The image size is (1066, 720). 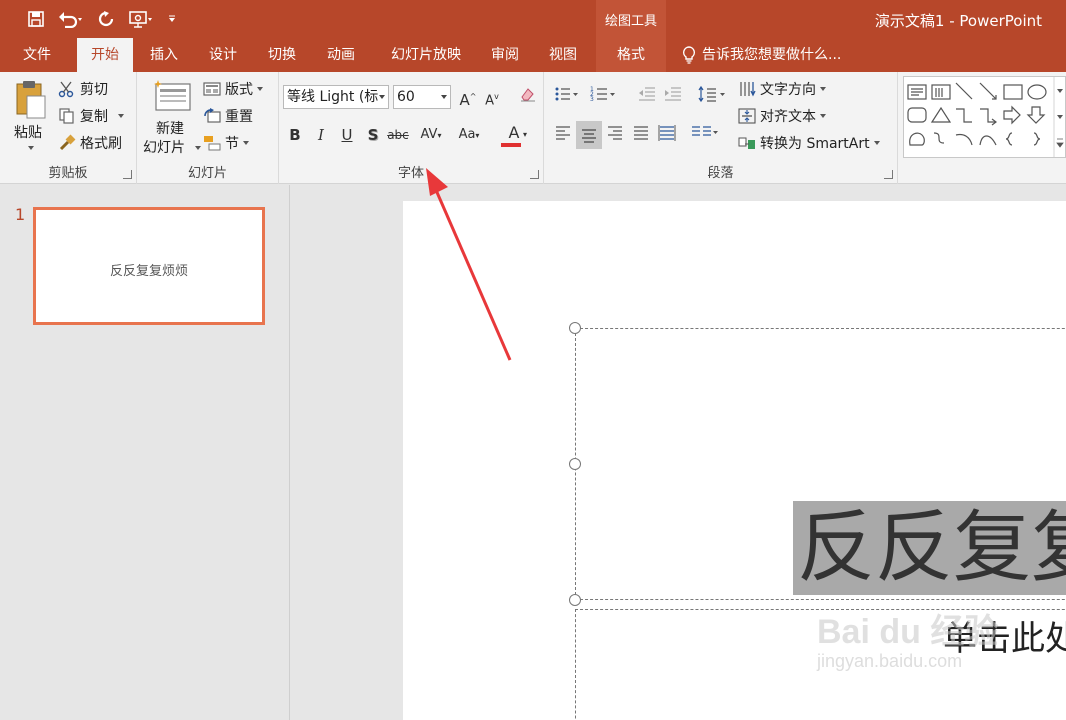 What do you see at coordinates (631, 55) in the screenshot?
I see `tab-format: 格式` at bounding box center [631, 55].